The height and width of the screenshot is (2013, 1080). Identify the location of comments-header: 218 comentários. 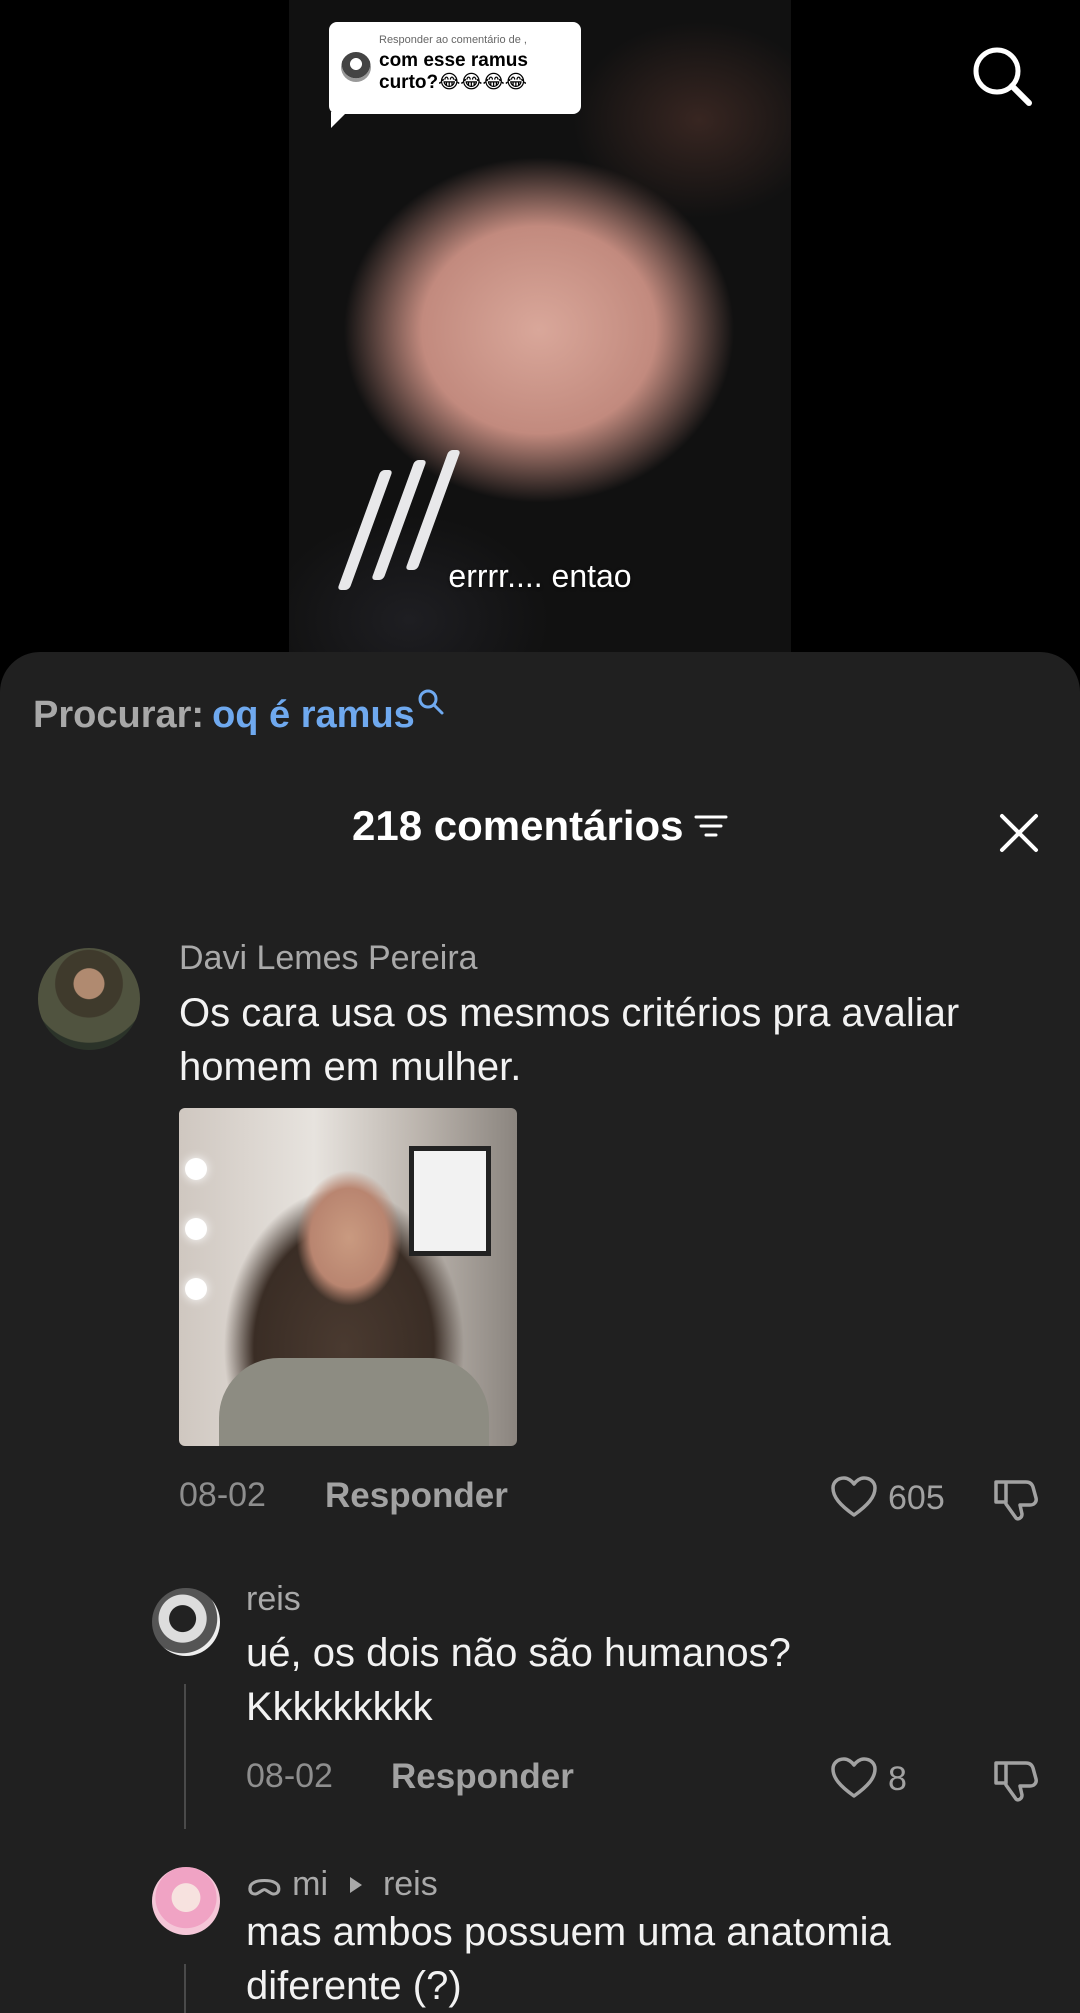
(540, 832).